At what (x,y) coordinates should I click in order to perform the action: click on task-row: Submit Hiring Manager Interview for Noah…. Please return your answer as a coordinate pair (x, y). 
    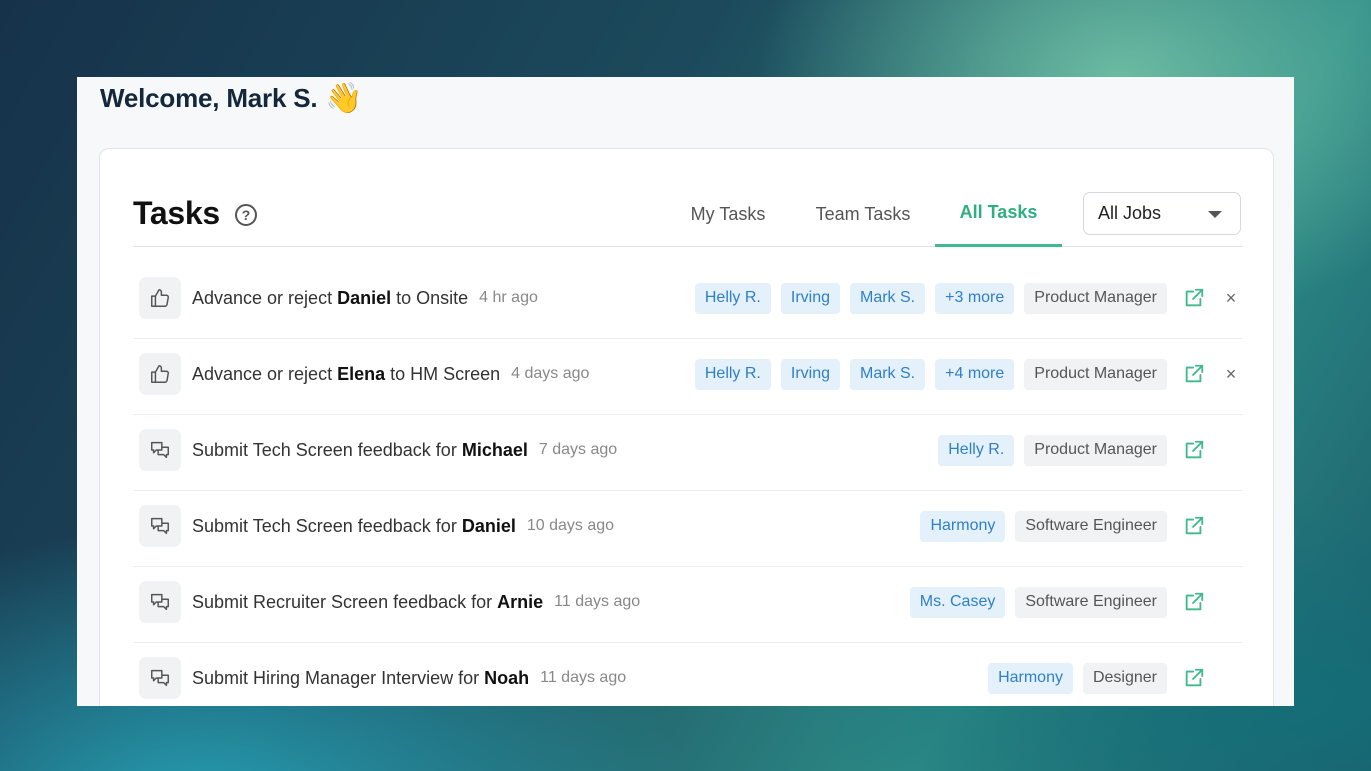
    Looking at the image, I should click on (688, 674).